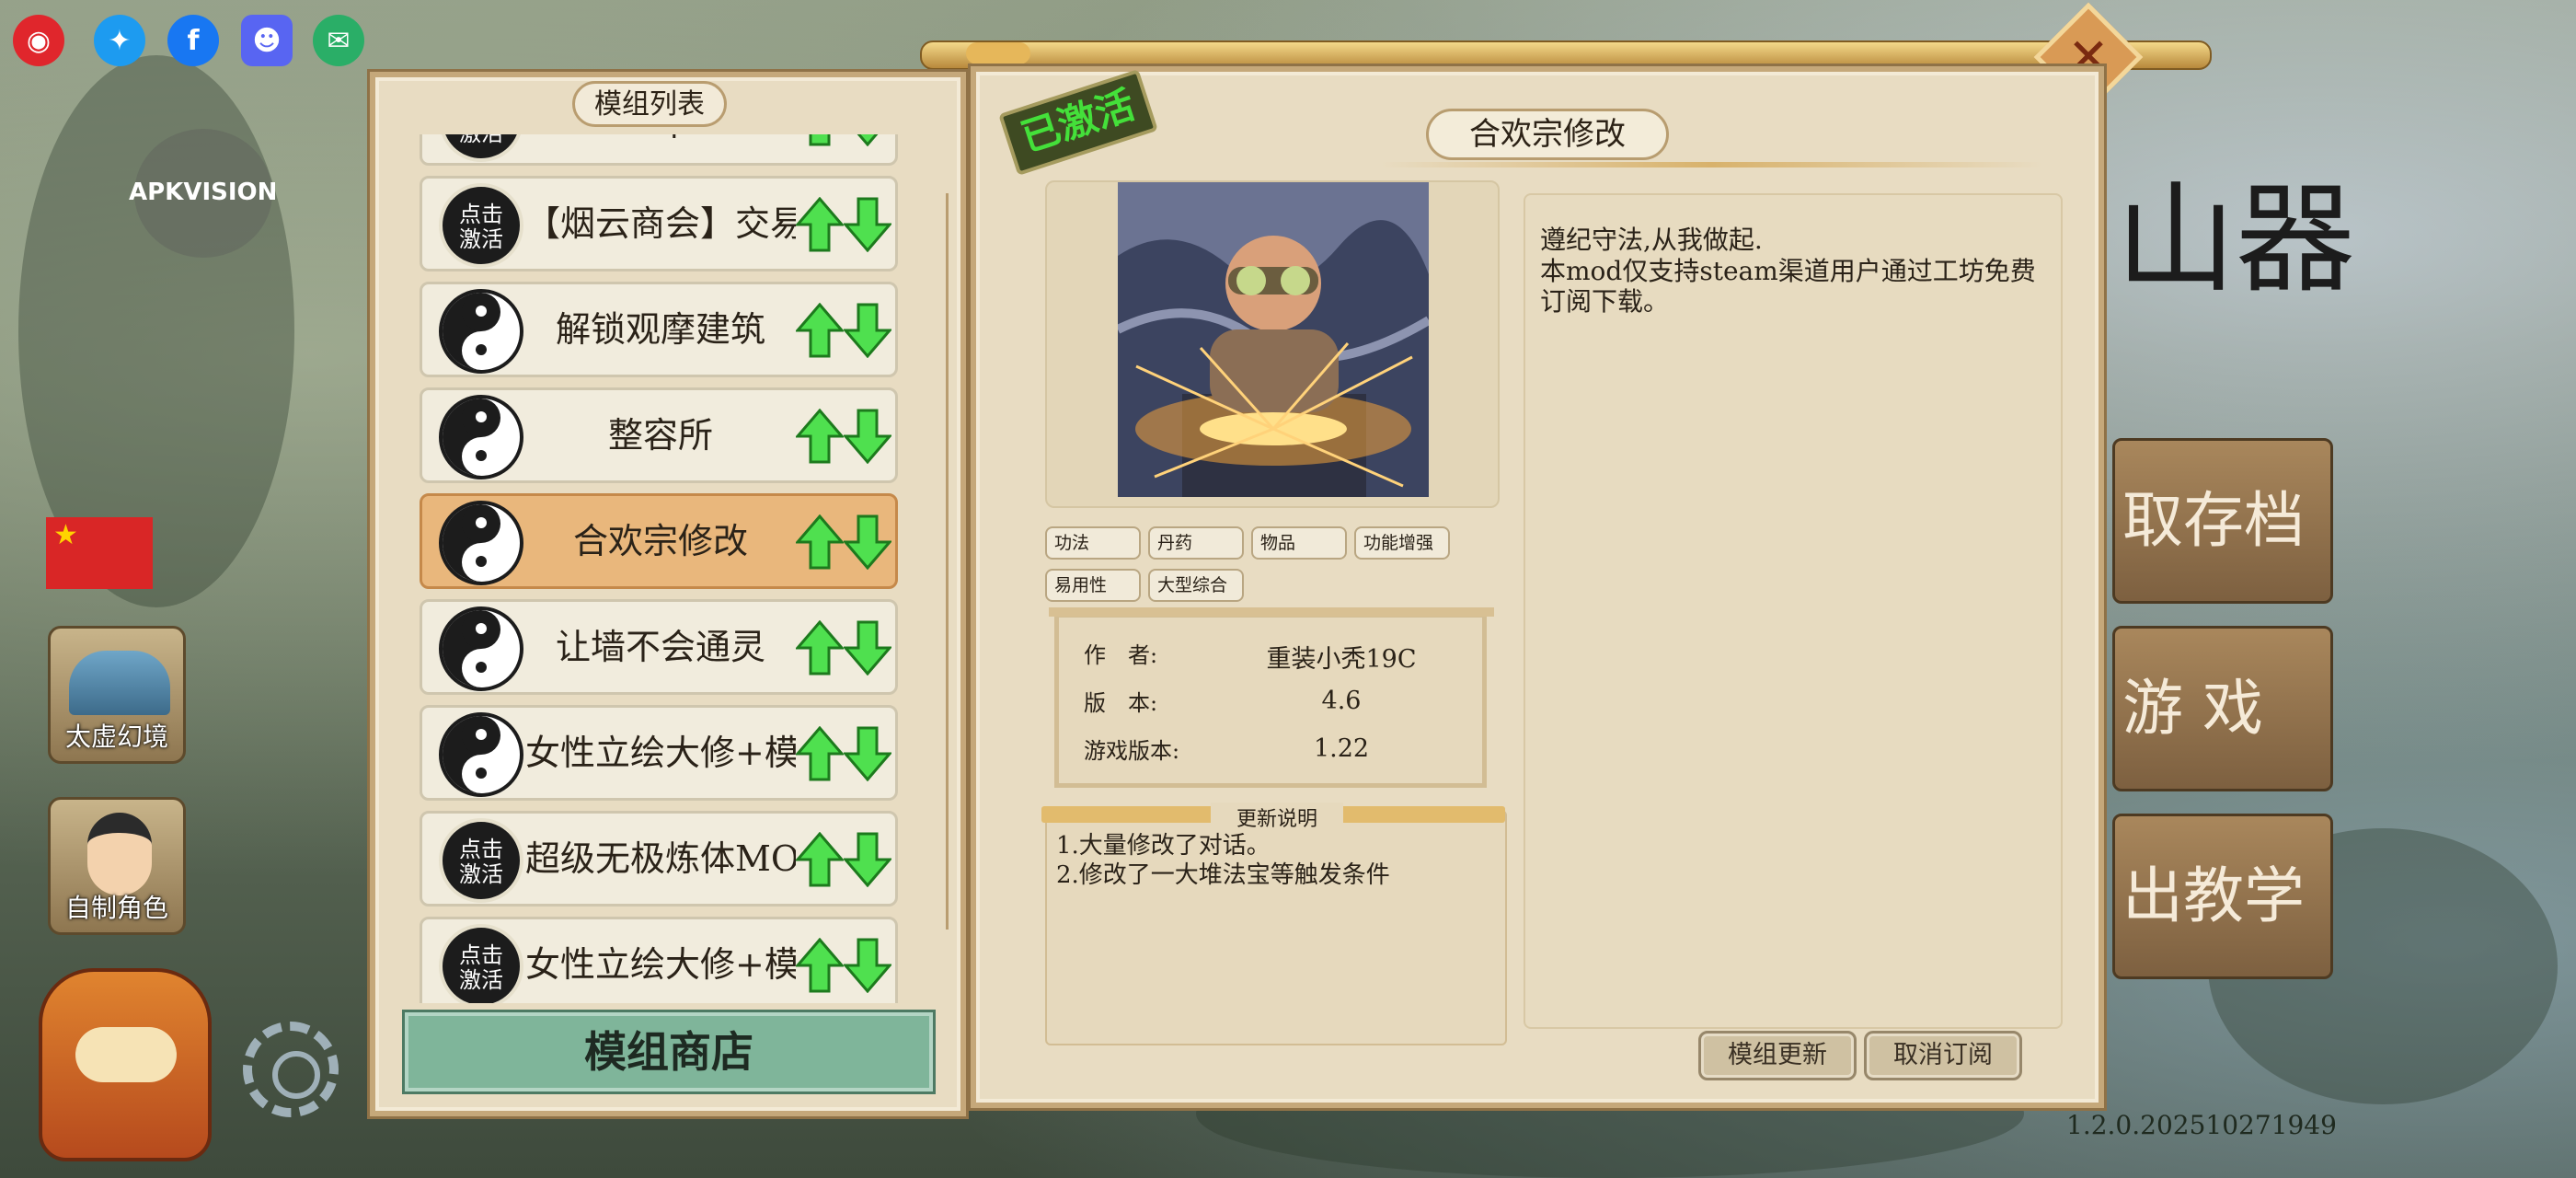  I want to click on mod-list-item: 点击 激活【烟云商会】交易+, so click(659, 223).